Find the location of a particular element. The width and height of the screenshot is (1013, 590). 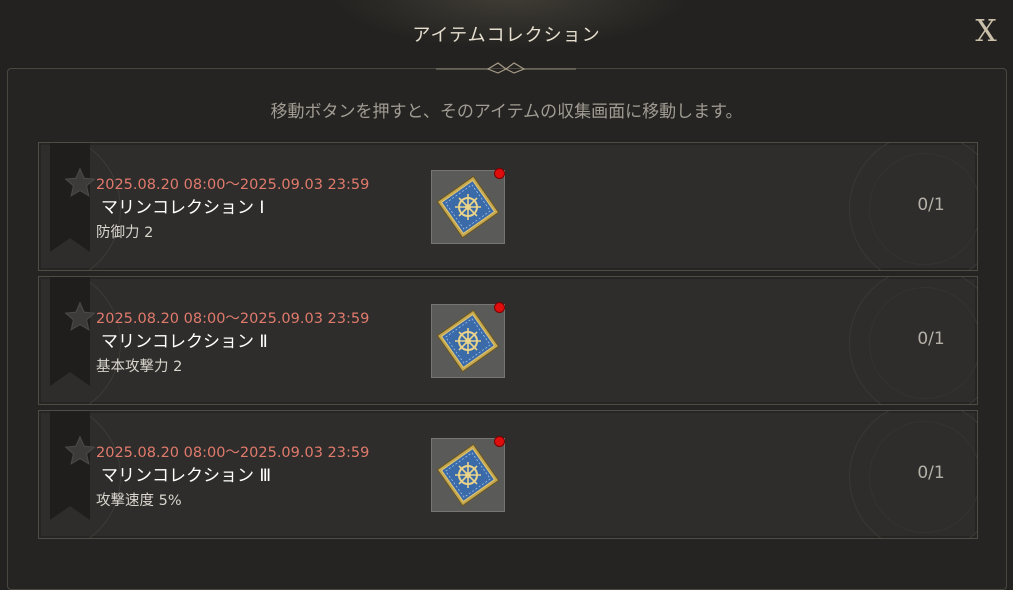

collection-stat: 防御力 2 is located at coordinates (125, 233).